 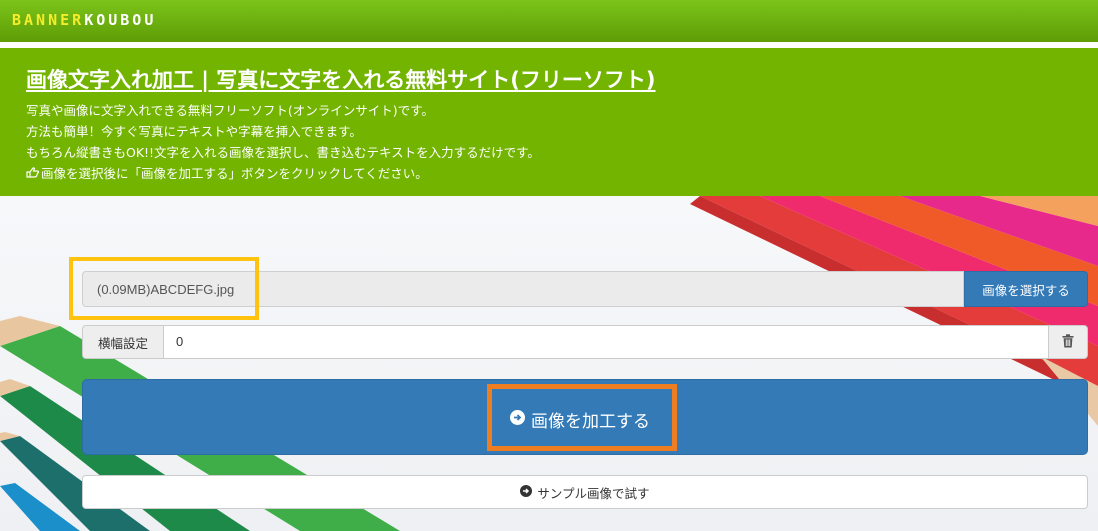 What do you see at coordinates (123, 342) in the screenshot?
I see `width-setting-label: 横幅設定` at bounding box center [123, 342].